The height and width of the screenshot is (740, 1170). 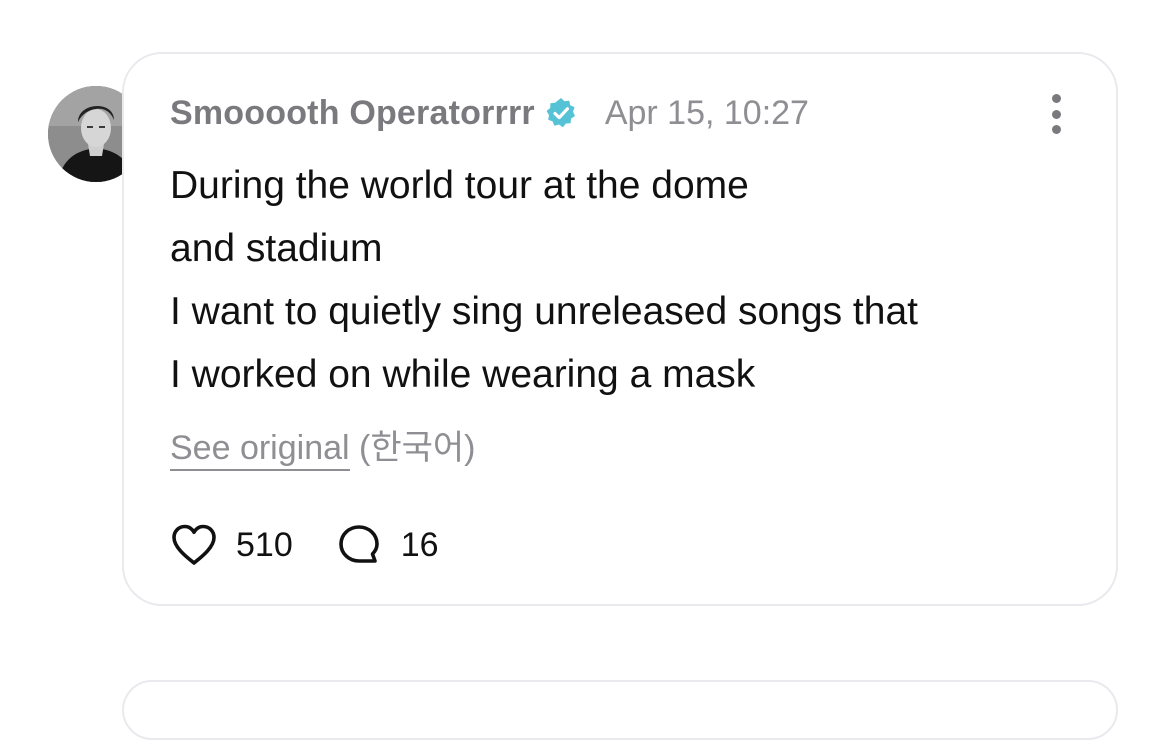 I want to click on post-header: Smooooth Operatorrrr Apr 15, 10:27, so click(x=489, y=113).